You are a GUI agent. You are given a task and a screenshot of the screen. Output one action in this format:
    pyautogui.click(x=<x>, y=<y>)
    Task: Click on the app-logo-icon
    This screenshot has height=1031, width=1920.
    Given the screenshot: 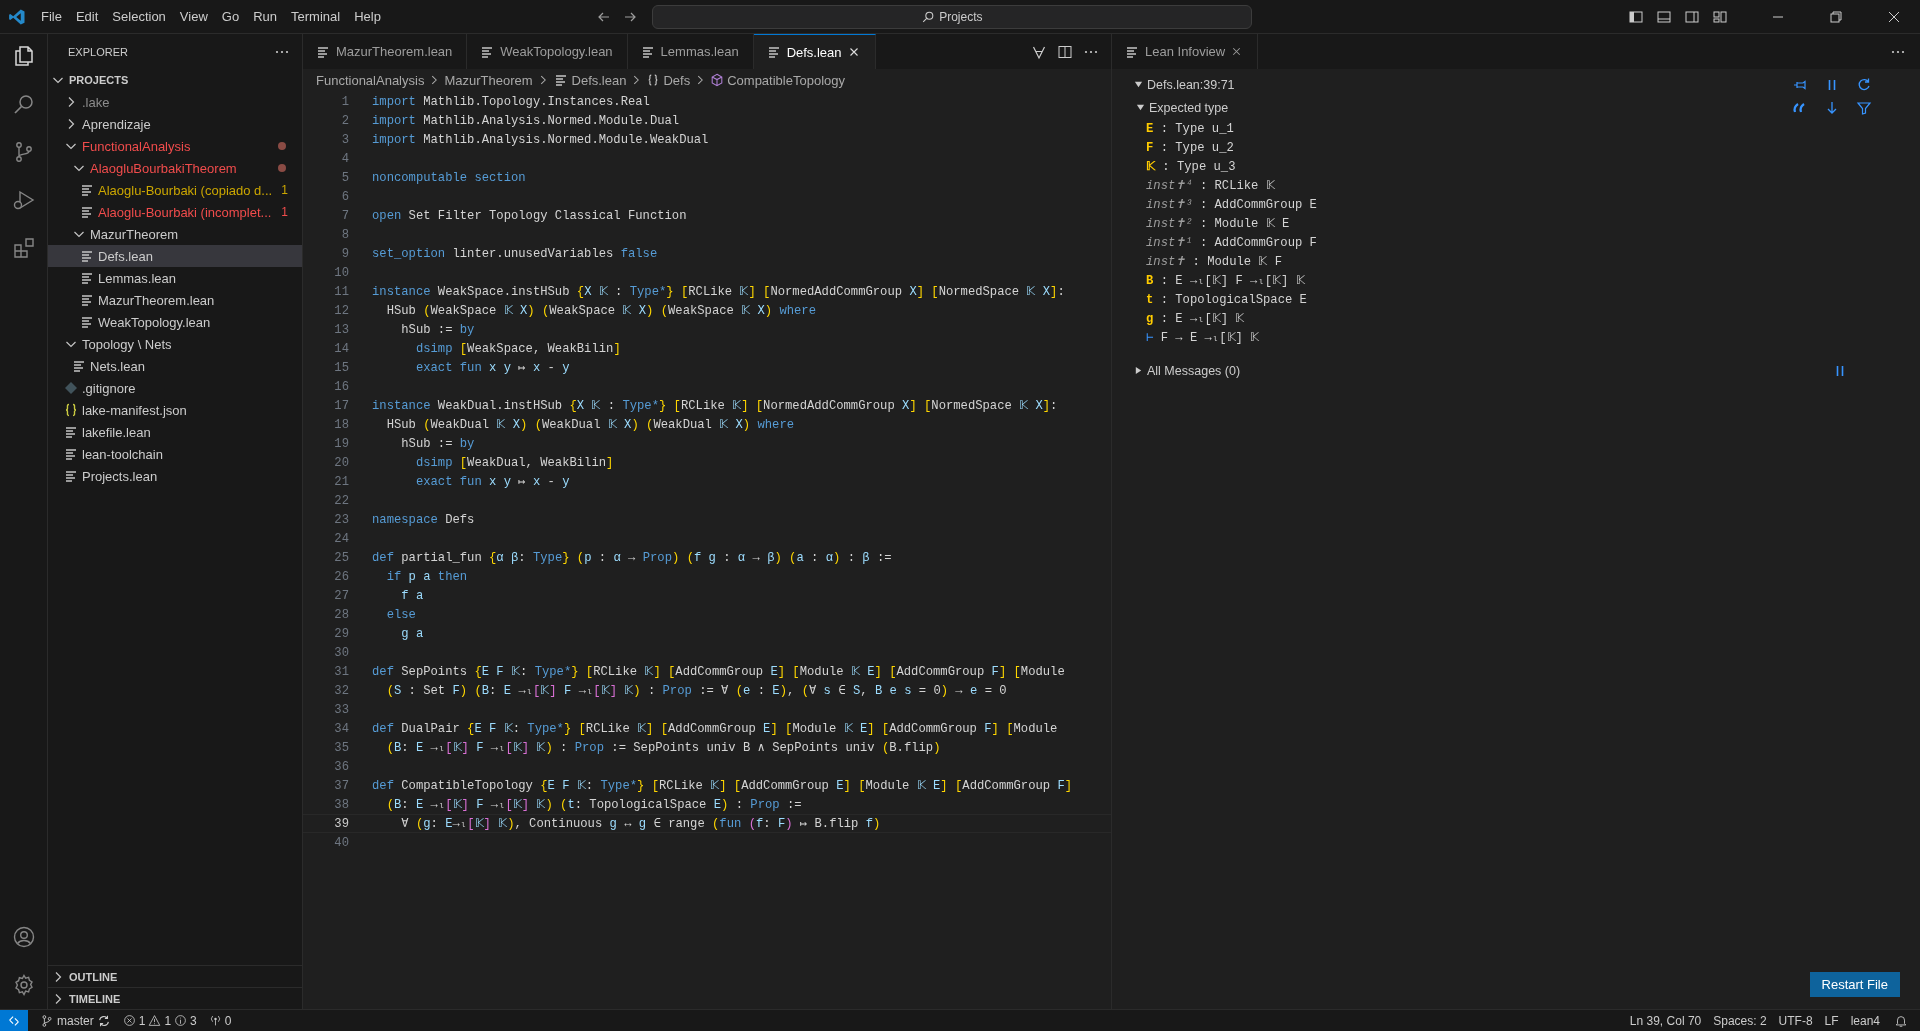 What is the action you would take?
    pyautogui.click(x=17, y=16)
    